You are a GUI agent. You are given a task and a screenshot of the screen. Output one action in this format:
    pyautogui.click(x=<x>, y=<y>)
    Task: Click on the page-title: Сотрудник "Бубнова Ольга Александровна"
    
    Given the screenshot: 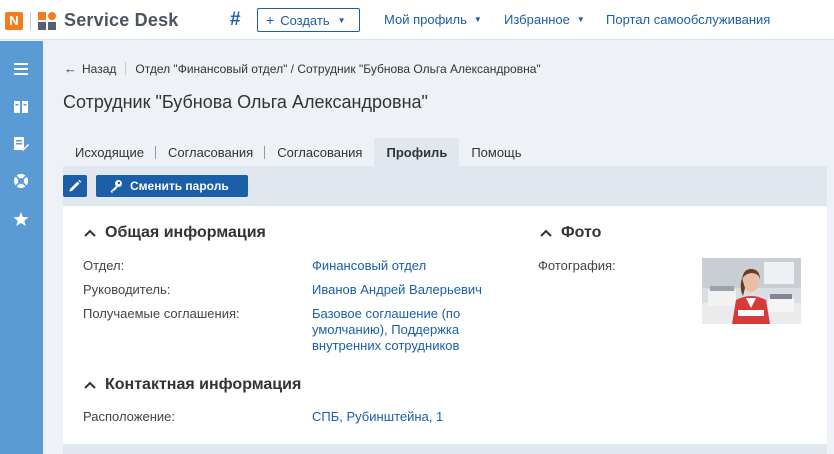 What is the action you would take?
    pyautogui.click(x=245, y=102)
    